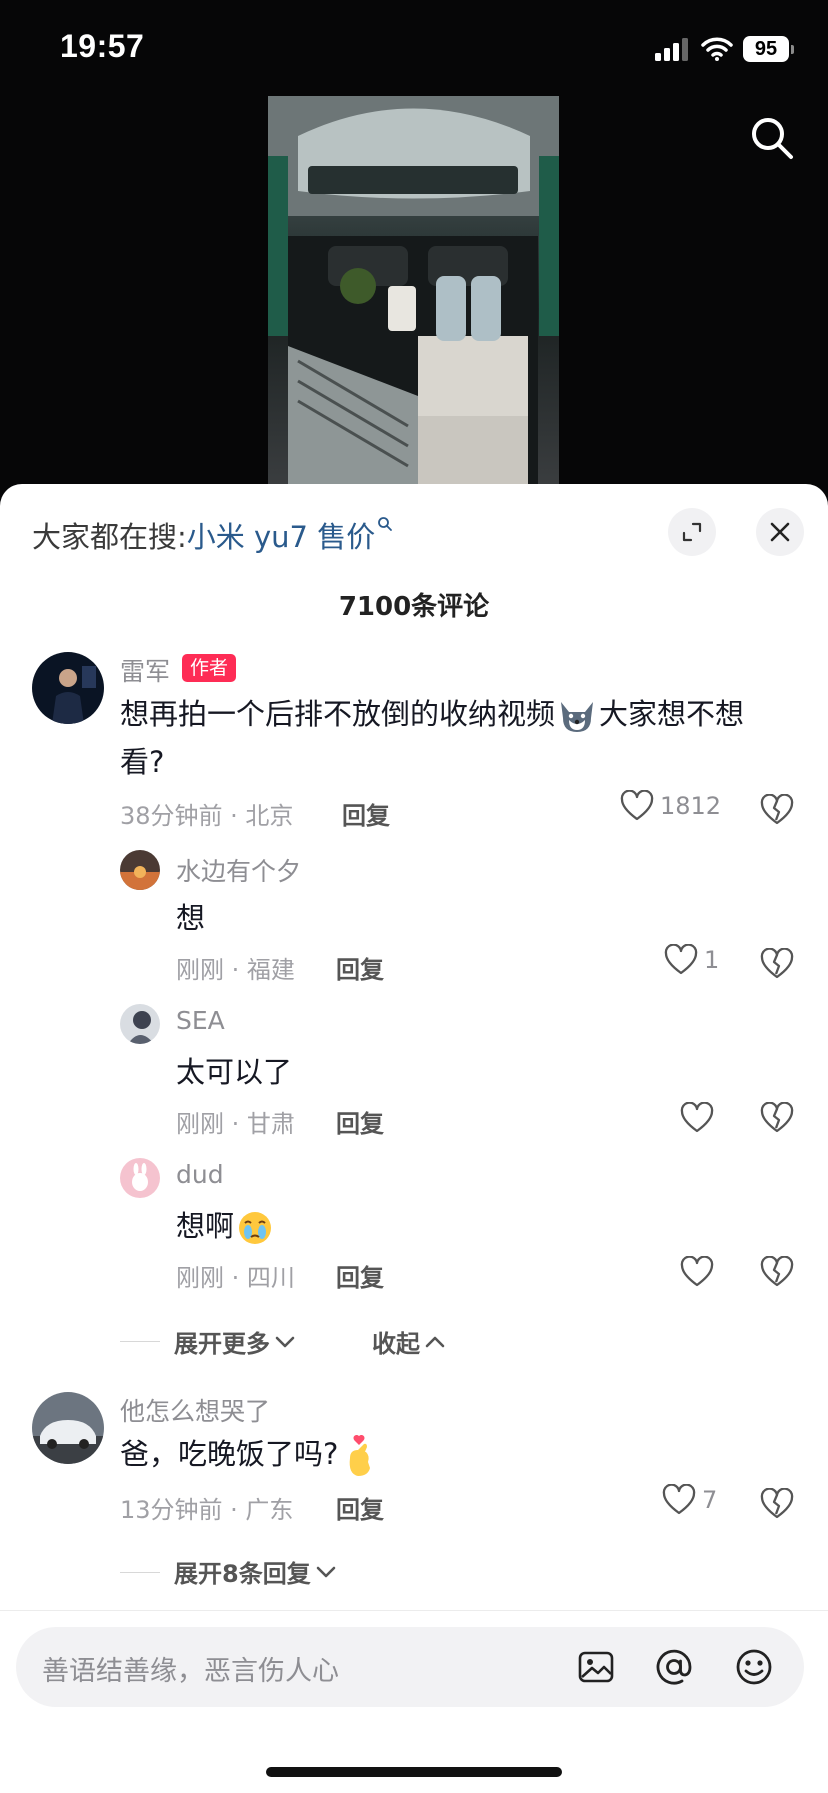 This screenshot has width=828, height=1793. I want to click on input-placeholder: 善语结善缘，恶言伤人心, so click(190, 1671).